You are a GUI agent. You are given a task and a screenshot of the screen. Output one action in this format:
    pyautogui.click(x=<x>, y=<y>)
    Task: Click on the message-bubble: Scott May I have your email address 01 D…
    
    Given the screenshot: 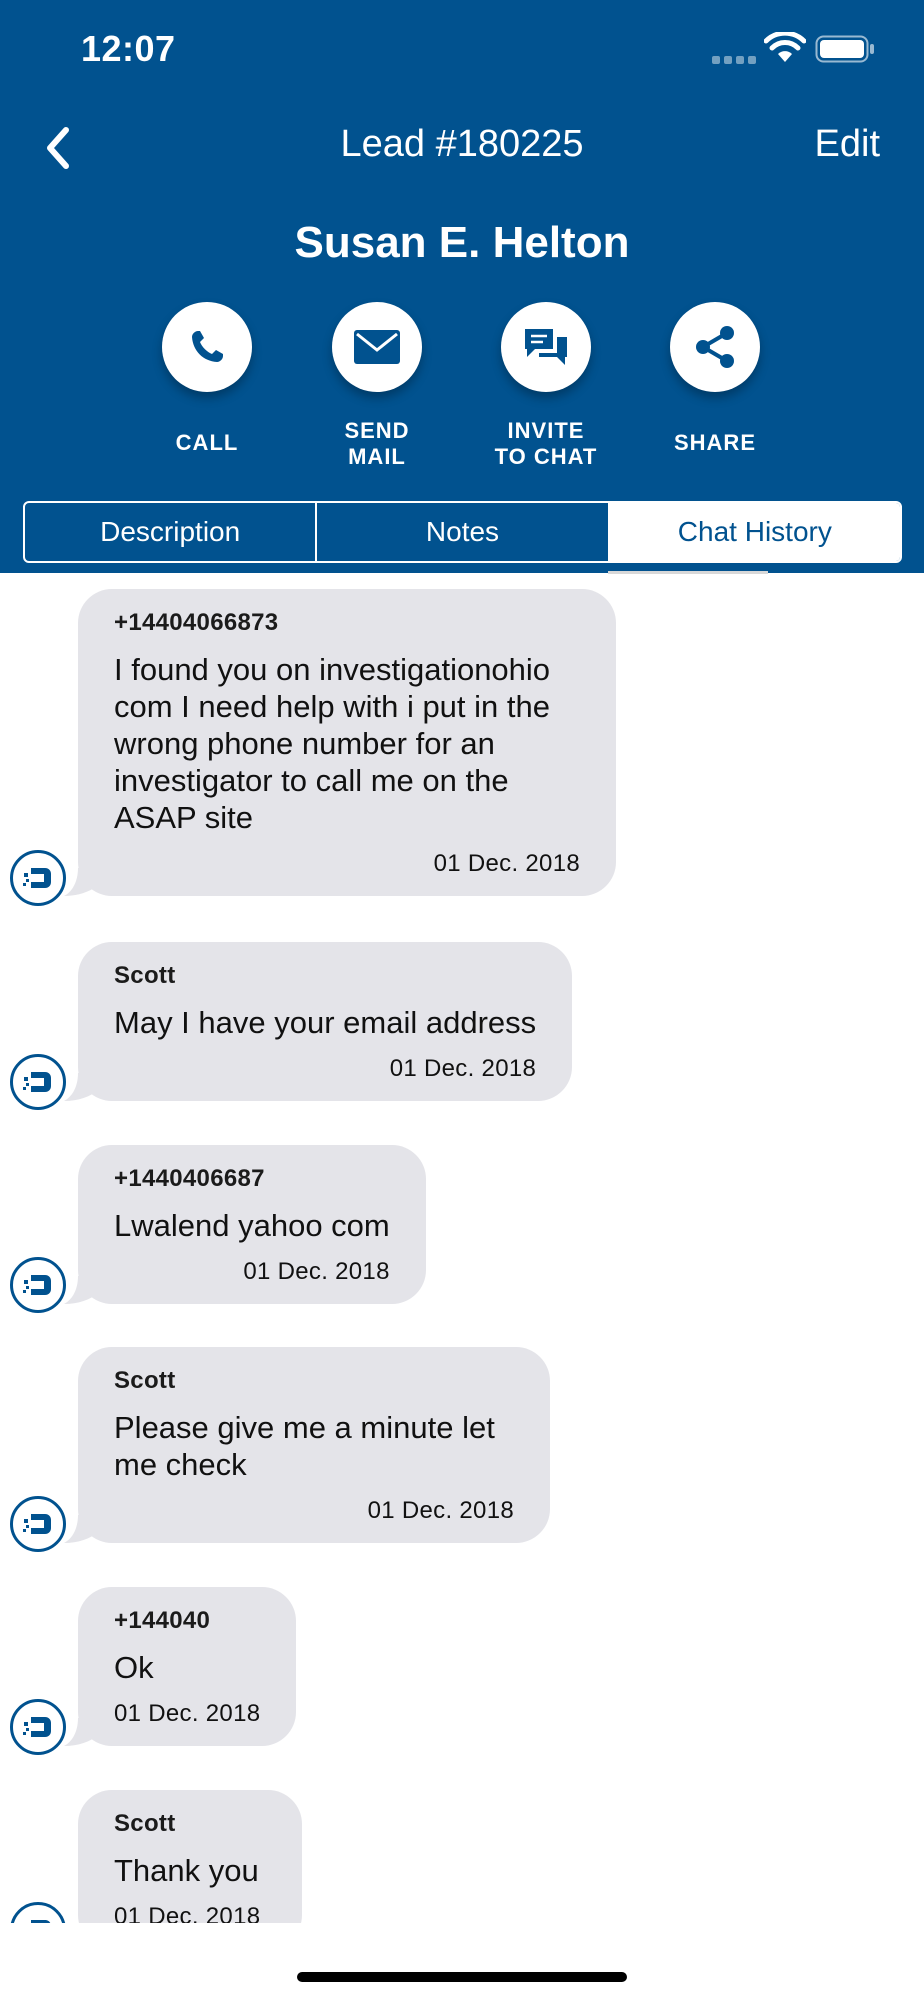 What is the action you would take?
    pyautogui.click(x=318, y=1021)
    